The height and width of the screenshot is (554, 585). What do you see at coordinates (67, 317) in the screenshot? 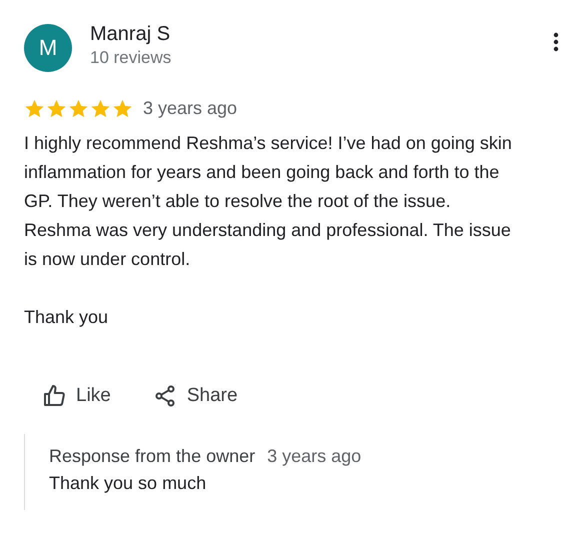
I see `review-text: Thank you` at bounding box center [67, 317].